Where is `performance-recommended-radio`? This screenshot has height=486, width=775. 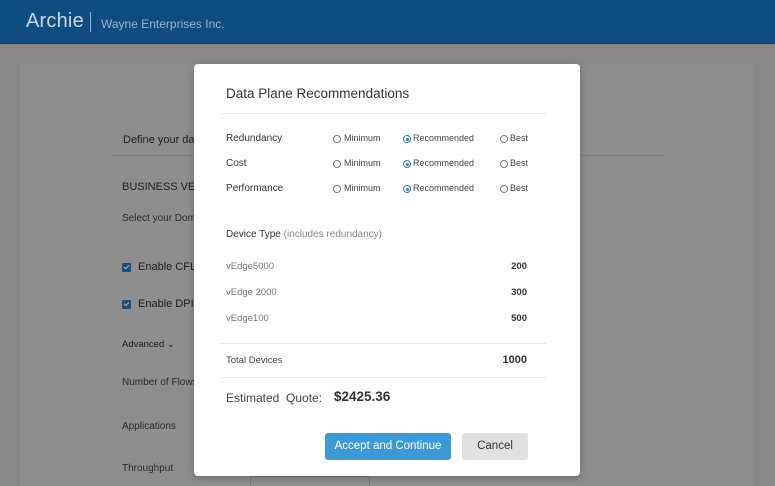
performance-recommended-radio is located at coordinates (407, 189).